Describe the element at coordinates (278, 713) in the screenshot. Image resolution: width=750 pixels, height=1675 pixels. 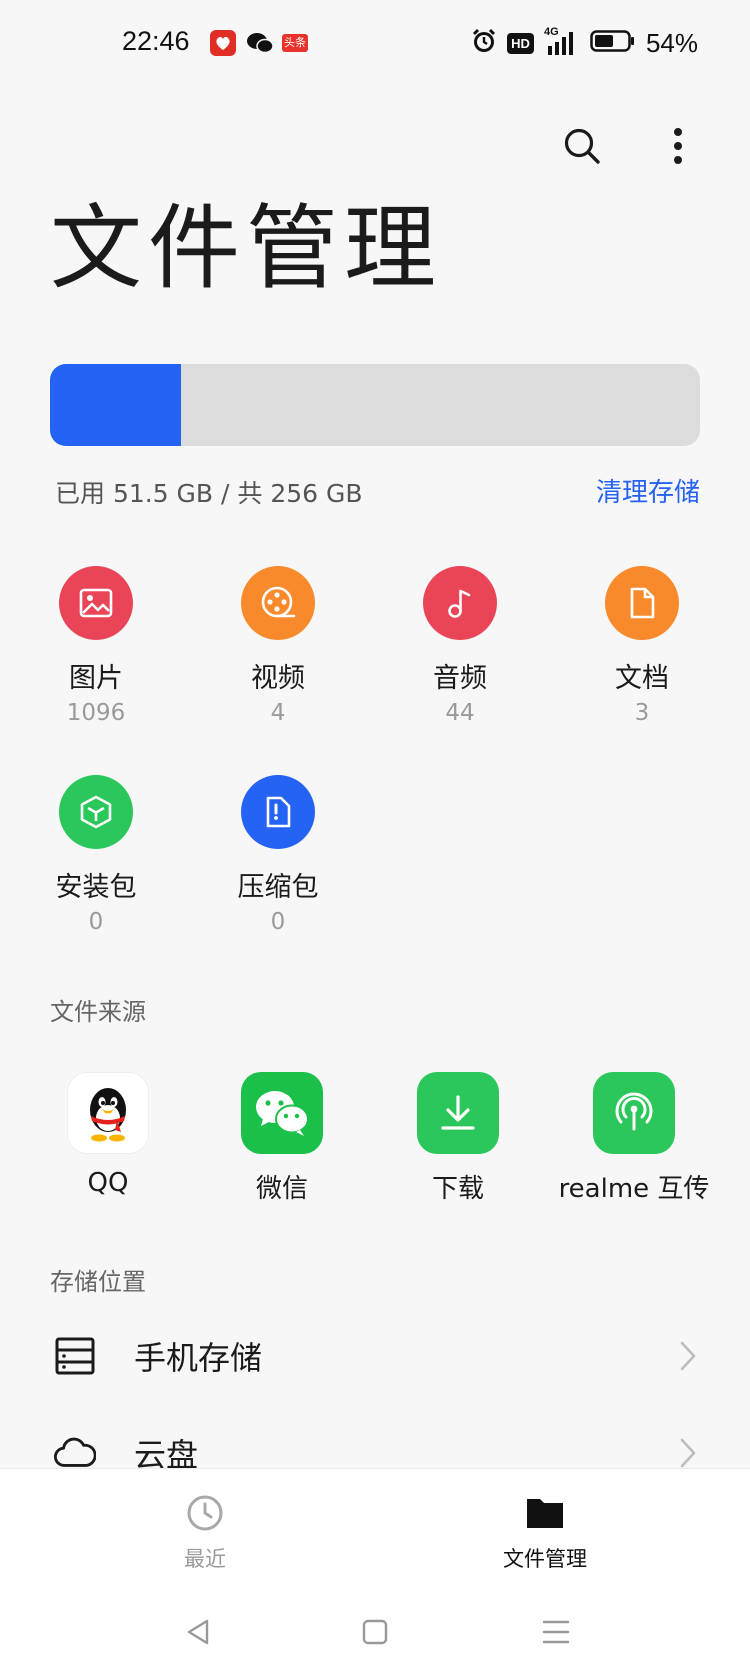
I see `category-count: 4` at that location.